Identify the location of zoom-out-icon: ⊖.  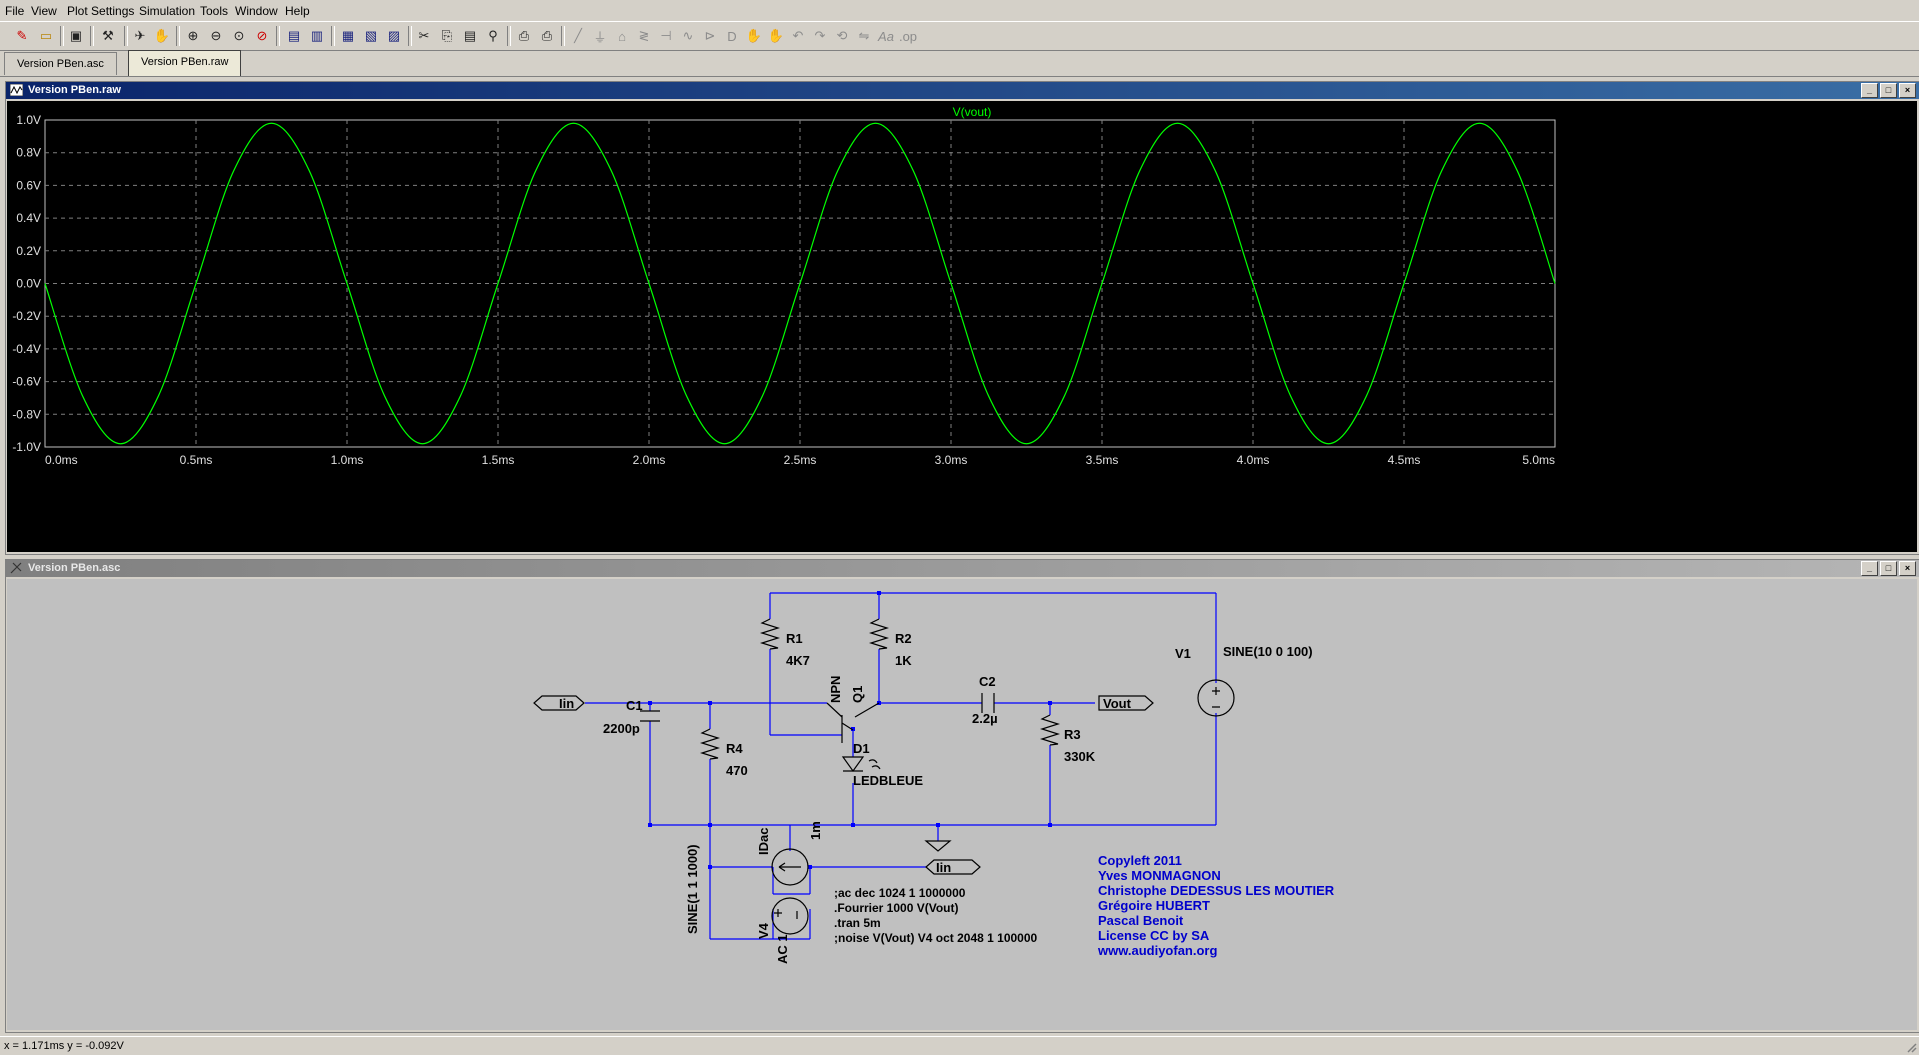
(216, 36).